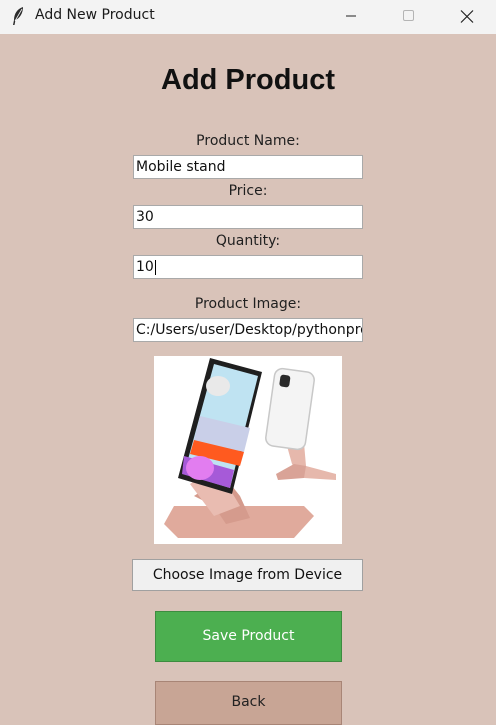 This screenshot has height=725, width=496. I want to click on quantity-label: Quantity:, so click(248, 241).